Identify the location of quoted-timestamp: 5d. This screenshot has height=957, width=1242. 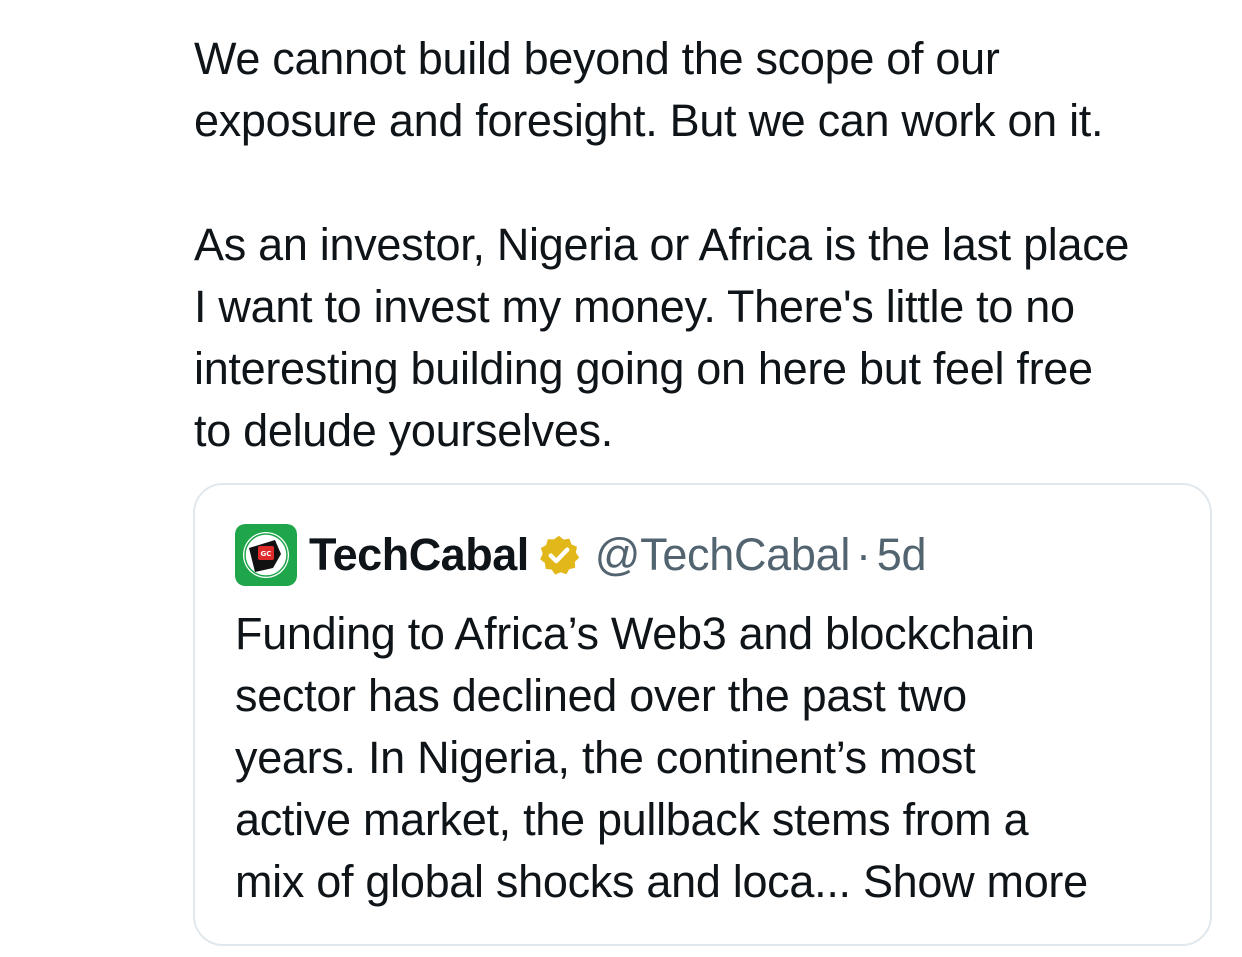
(902, 555).